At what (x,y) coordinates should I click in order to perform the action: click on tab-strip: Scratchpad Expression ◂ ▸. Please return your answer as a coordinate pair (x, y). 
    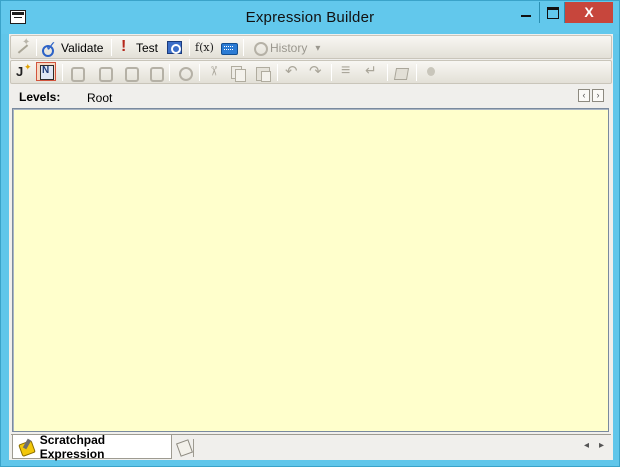
    Looking at the image, I should click on (311, 446).